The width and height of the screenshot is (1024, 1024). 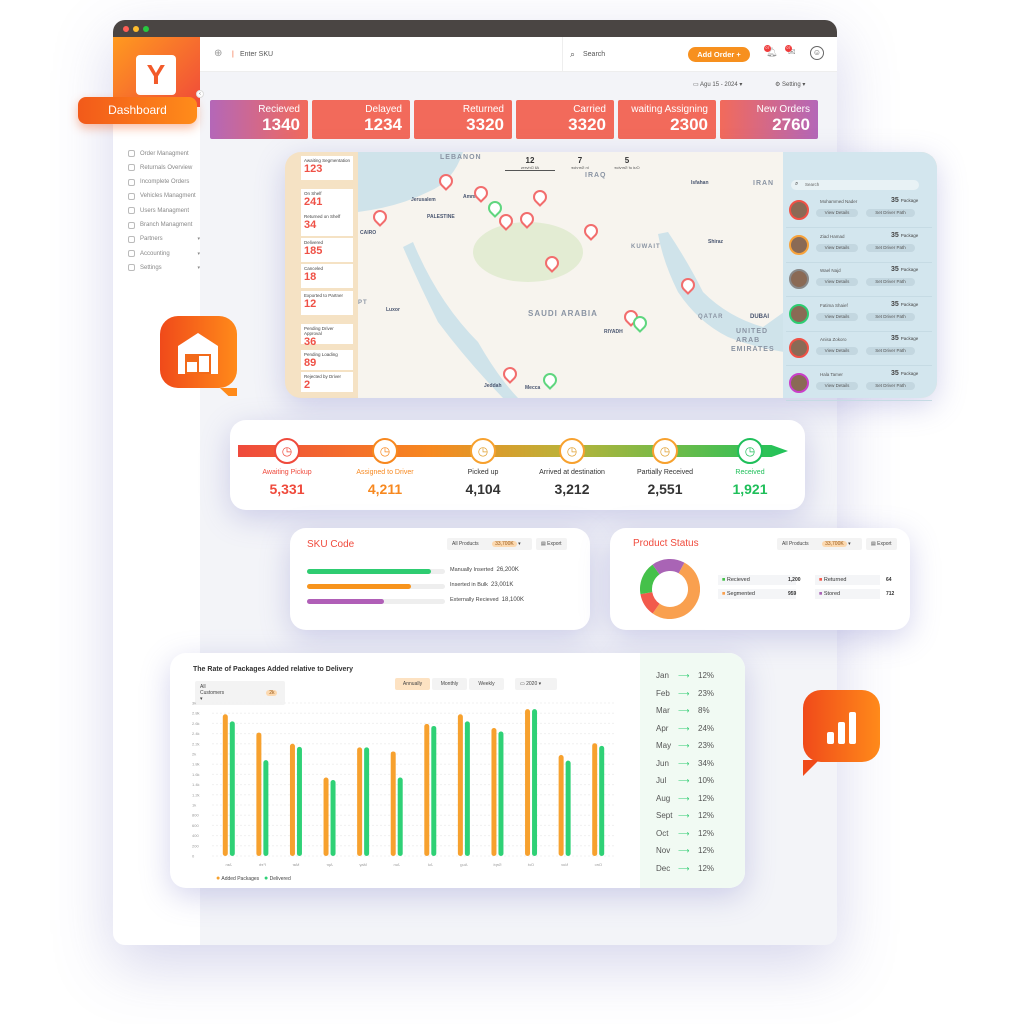 I want to click on stat-tile: Rejected by Driver 2, so click(x=327, y=382).